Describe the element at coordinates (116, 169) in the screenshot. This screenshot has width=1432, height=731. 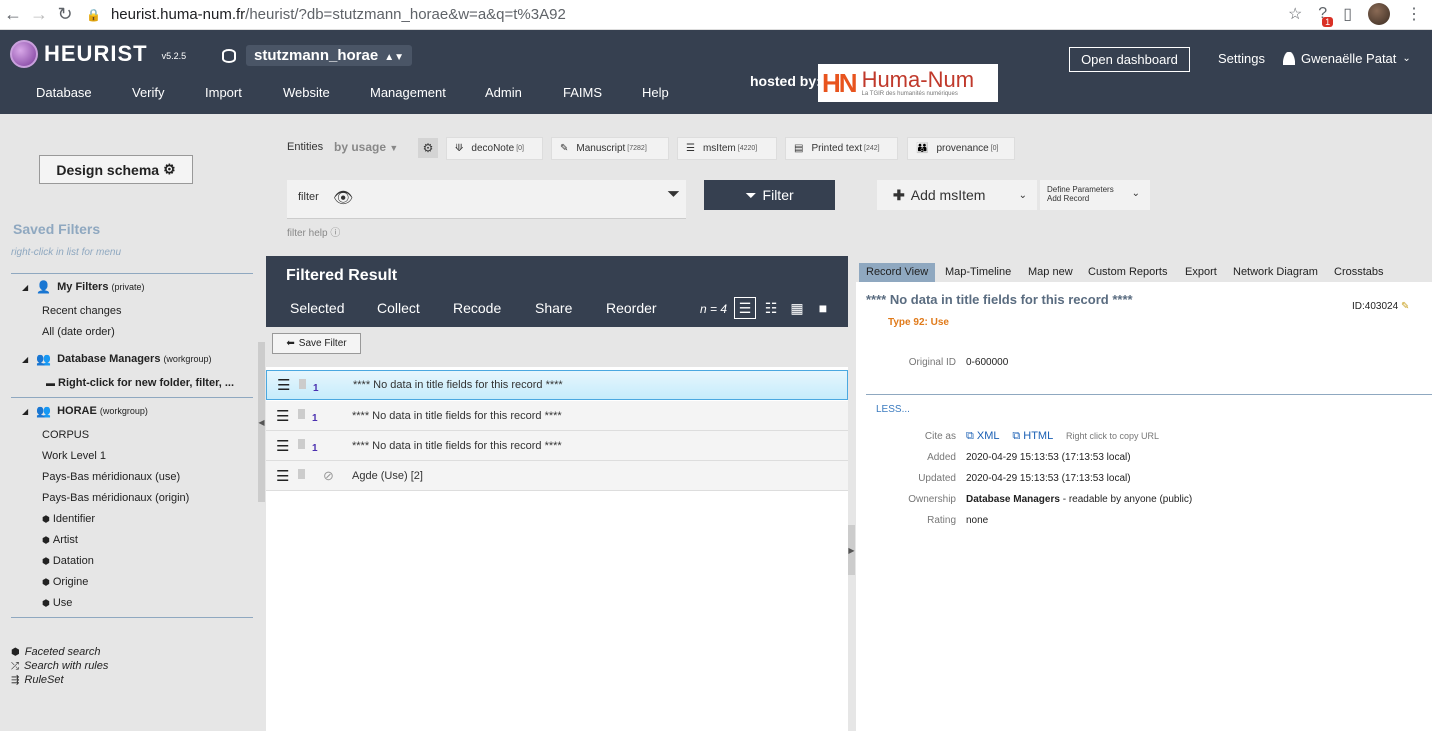
I see `design-schema-button: Design schema ⚙` at that location.